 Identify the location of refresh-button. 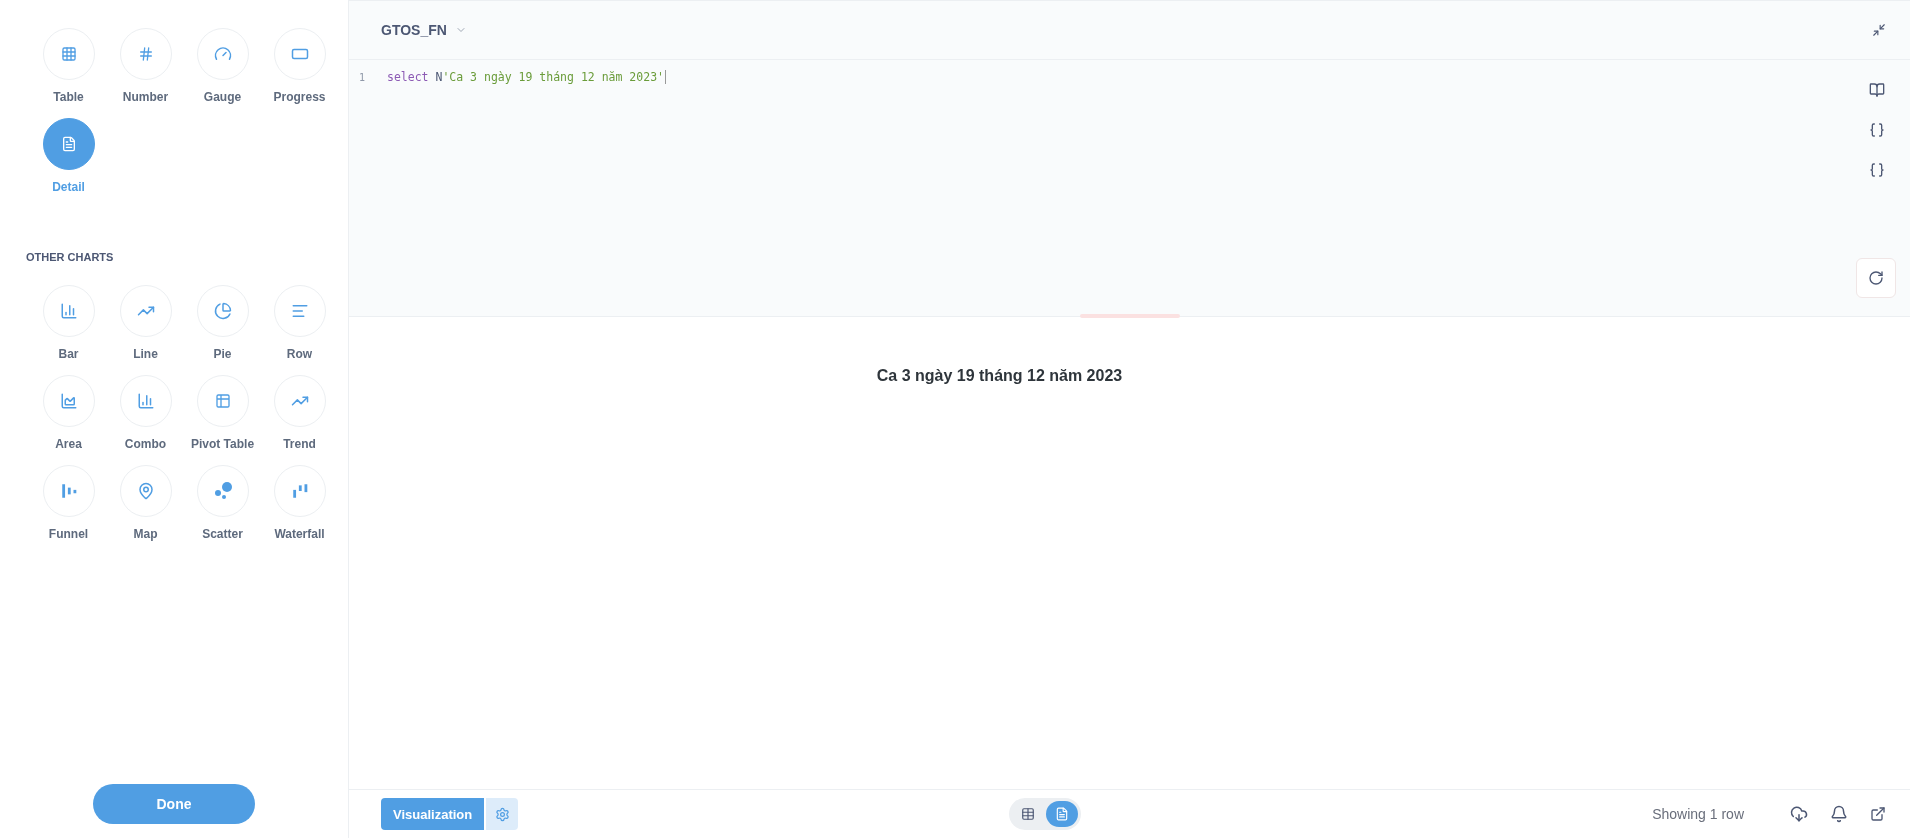
(1876, 278).